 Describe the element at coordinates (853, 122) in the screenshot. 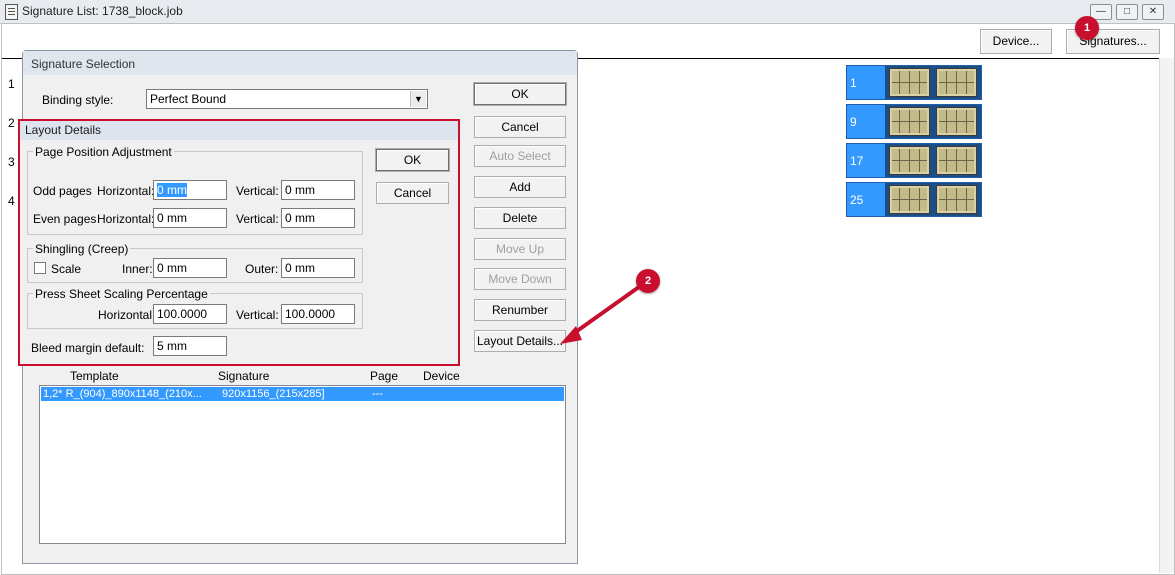

I see `signature-block-number: 9` at that location.